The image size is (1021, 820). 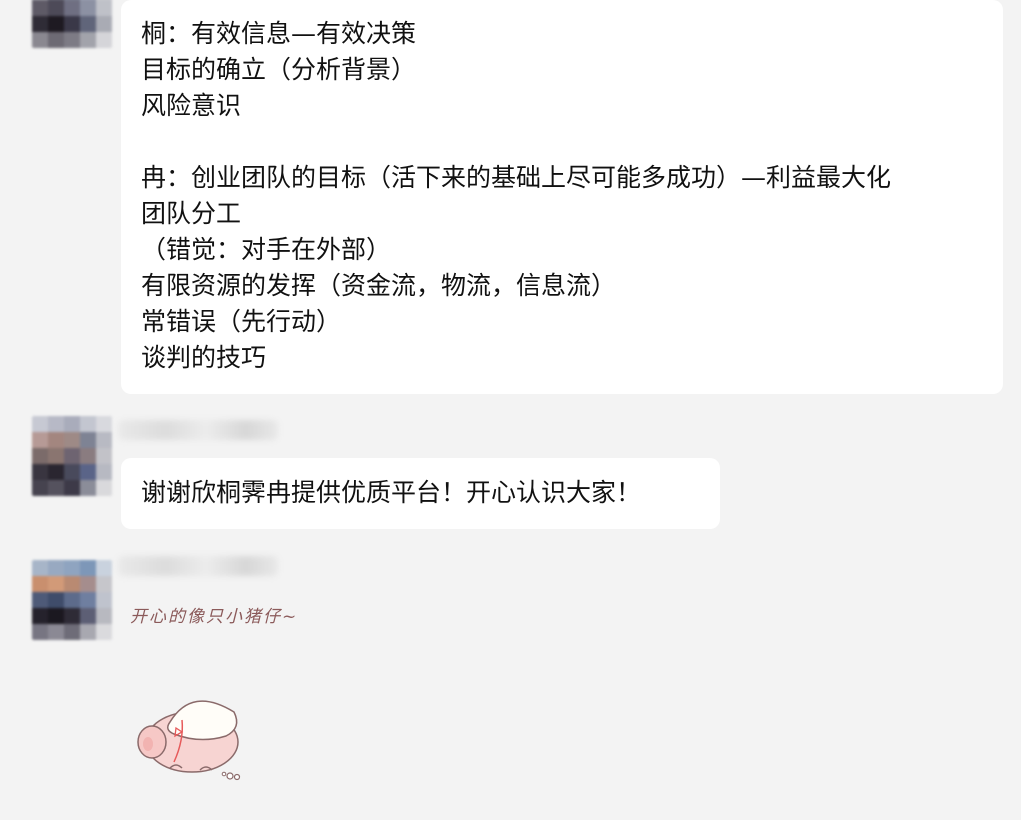 What do you see at coordinates (279, 33) in the screenshot?
I see `message-line: 桐：有效信息—有效决策` at bounding box center [279, 33].